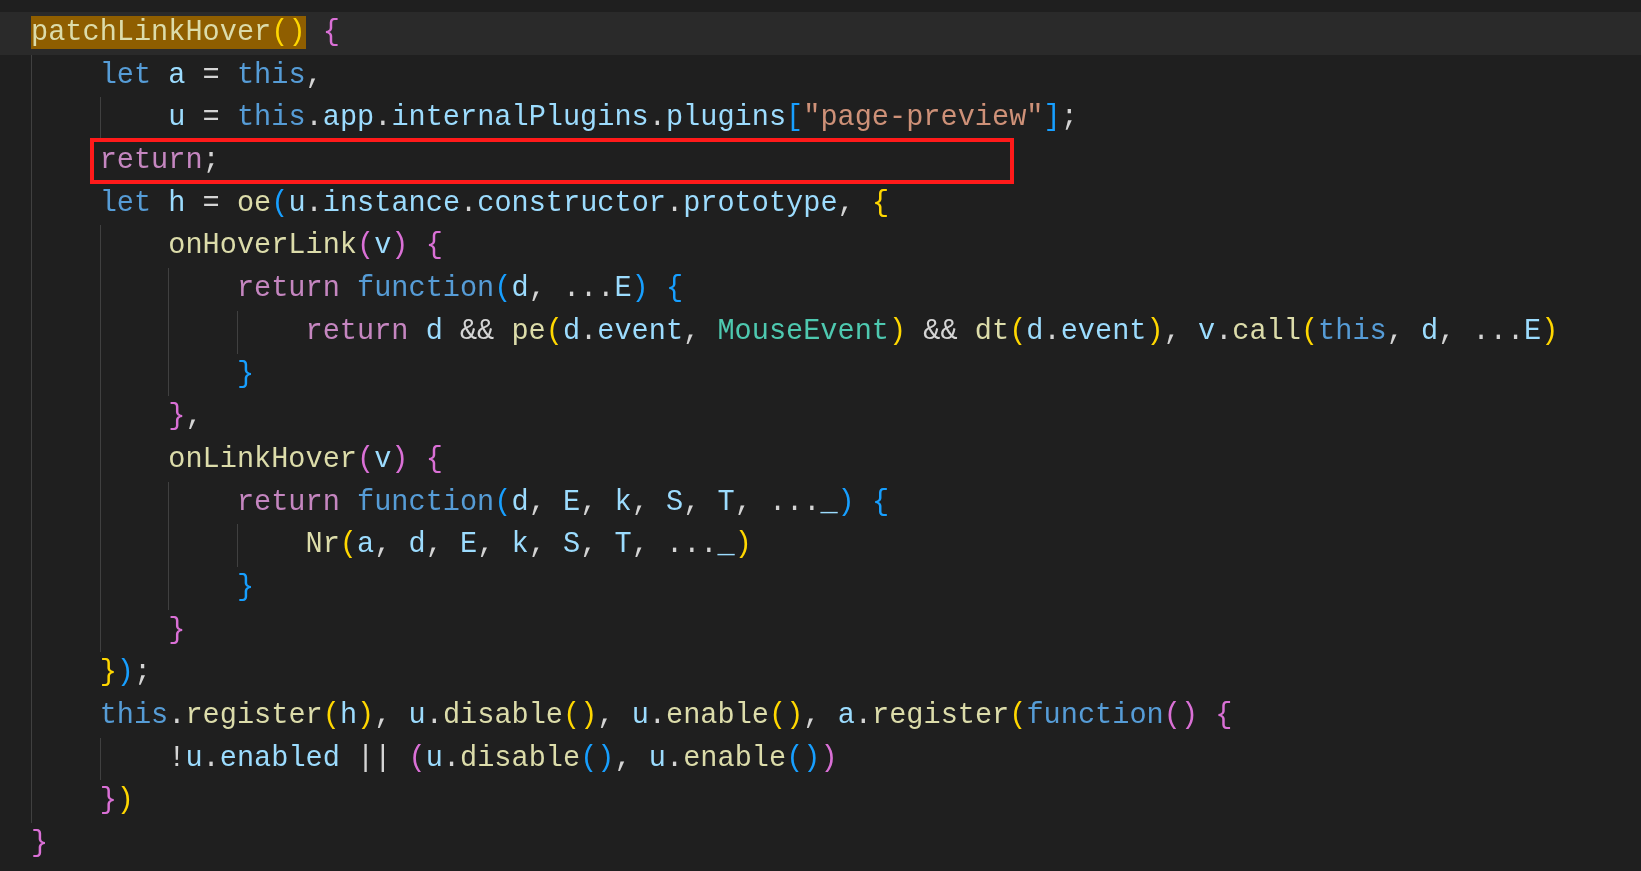  I want to click on code-line: });, so click(125, 673).